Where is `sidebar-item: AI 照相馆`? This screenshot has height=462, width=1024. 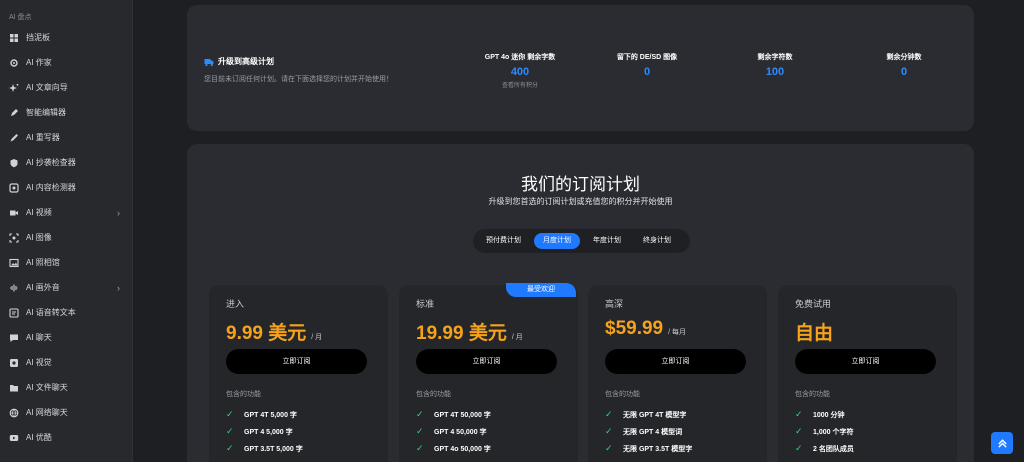
sidebar-item: AI 照相馆 is located at coordinates (66, 262).